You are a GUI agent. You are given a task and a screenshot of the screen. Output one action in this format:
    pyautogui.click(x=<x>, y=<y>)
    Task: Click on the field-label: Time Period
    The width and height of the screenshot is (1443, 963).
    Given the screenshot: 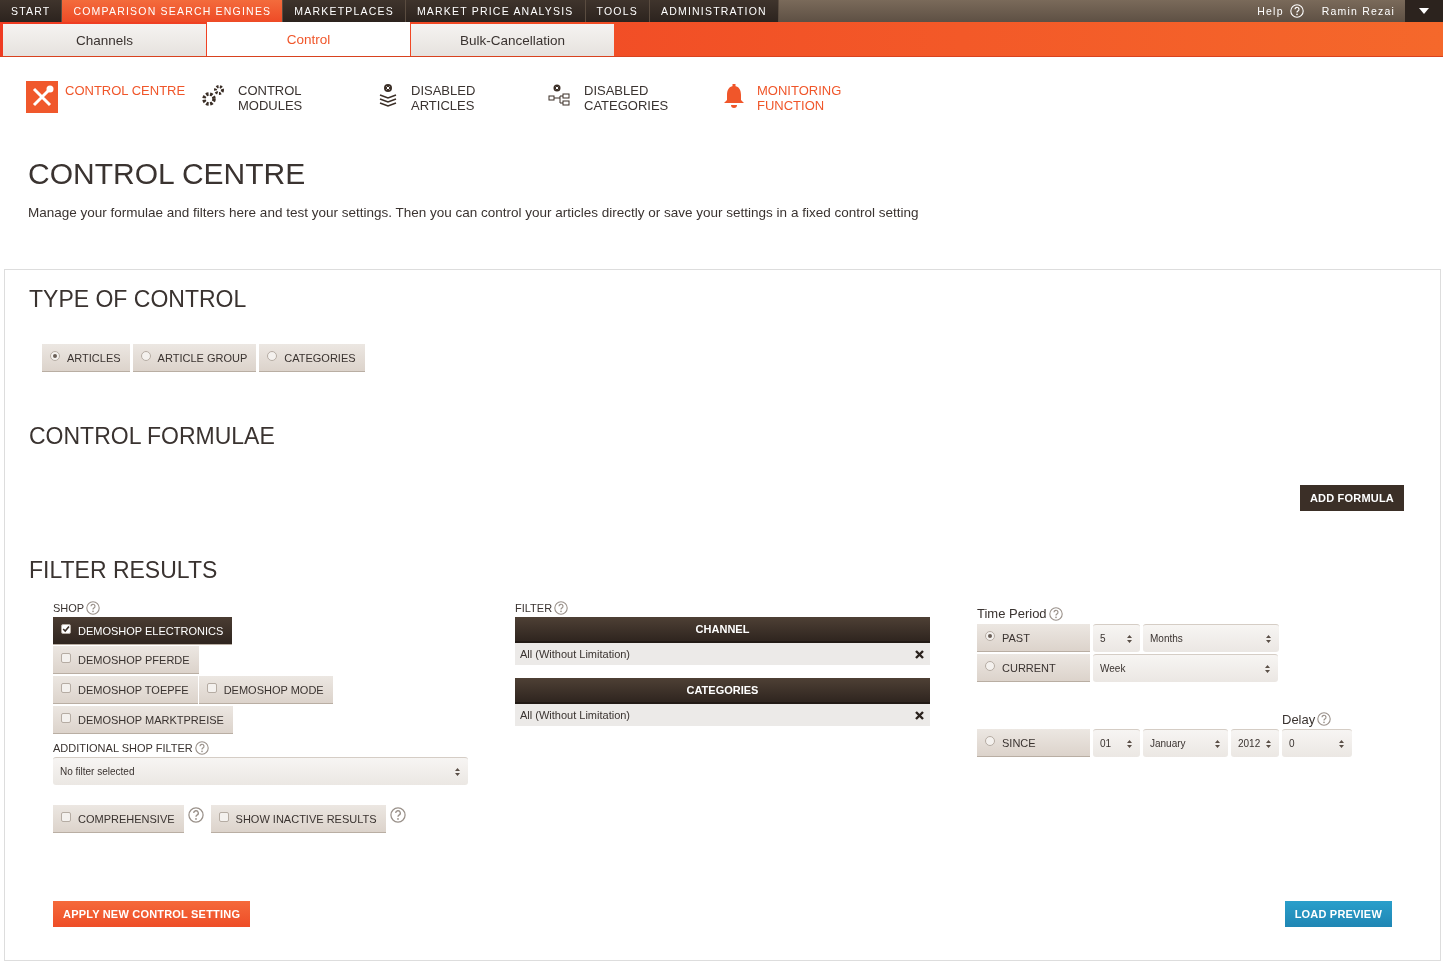 What is the action you would take?
    pyautogui.click(x=1012, y=613)
    